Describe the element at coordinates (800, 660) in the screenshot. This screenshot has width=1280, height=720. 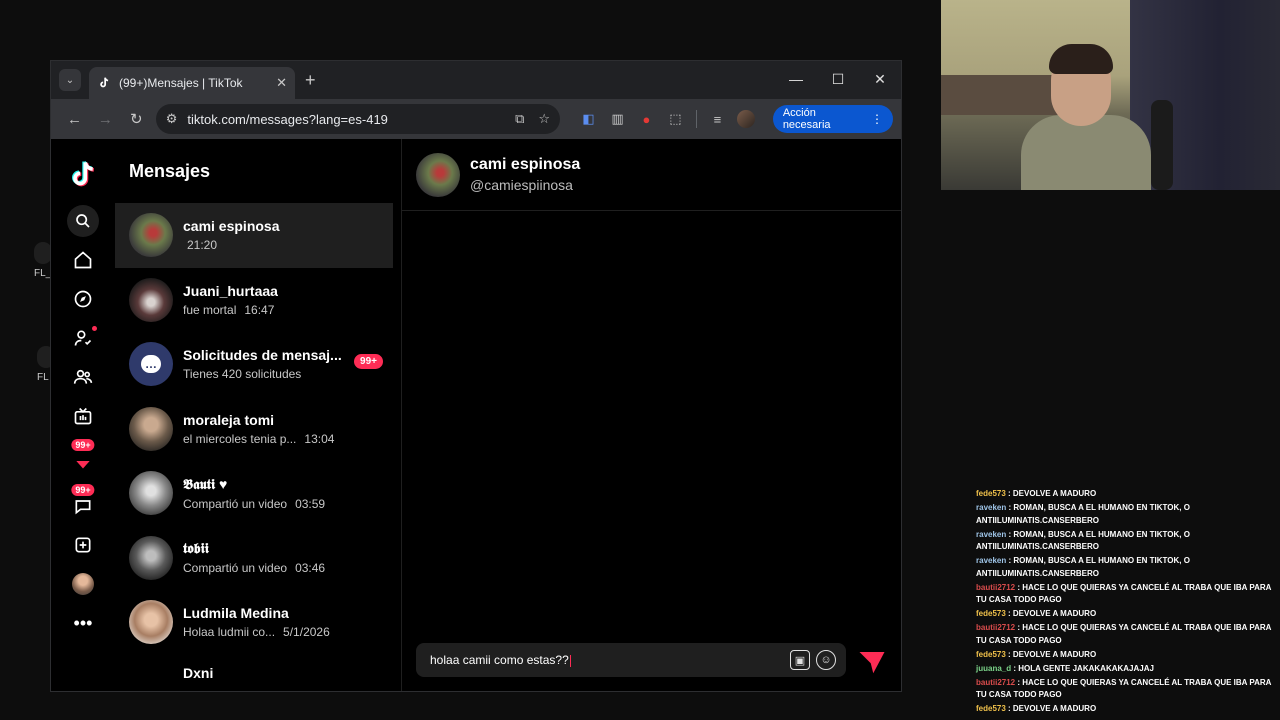
I see `image-upload-icon: ▣` at that location.